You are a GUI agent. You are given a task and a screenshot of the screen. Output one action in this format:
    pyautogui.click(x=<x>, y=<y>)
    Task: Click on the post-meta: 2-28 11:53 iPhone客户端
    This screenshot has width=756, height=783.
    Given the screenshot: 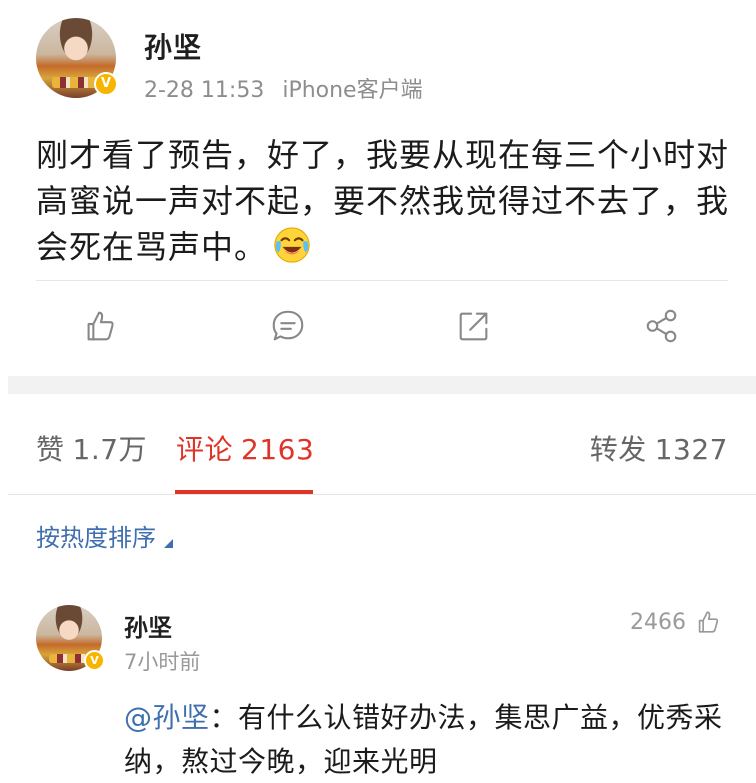 What is the action you would take?
    pyautogui.click(x=283, y=88)
    